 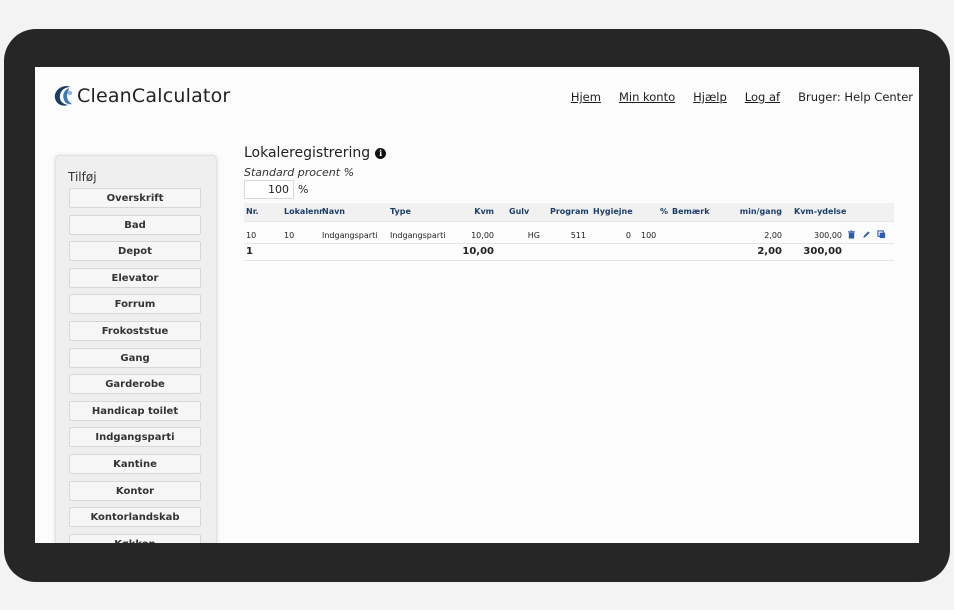 What do you see at coordinates (881, 234) in the screenshot?
I see `copy-icon` at bounding box center [881, 234].